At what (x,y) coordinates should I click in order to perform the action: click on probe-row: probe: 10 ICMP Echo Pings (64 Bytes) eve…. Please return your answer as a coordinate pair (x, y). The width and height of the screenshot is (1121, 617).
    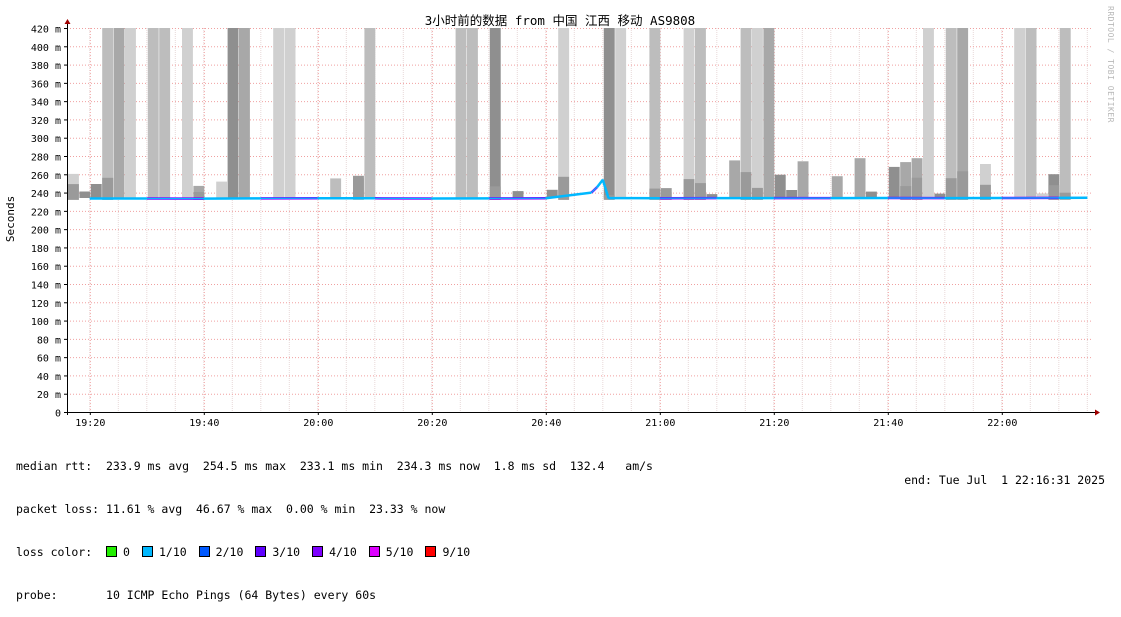
    Looking at the image, I should click on (334, 595).